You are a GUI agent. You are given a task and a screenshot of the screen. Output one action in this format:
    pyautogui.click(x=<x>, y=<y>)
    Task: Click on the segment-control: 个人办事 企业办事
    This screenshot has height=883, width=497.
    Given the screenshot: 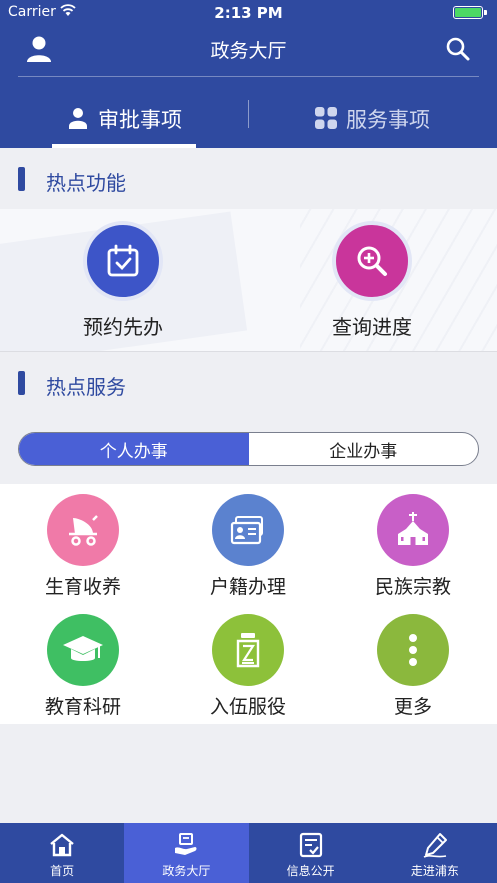 What is the action you would take?
    pyautogui.click(x=248, y=449)
    